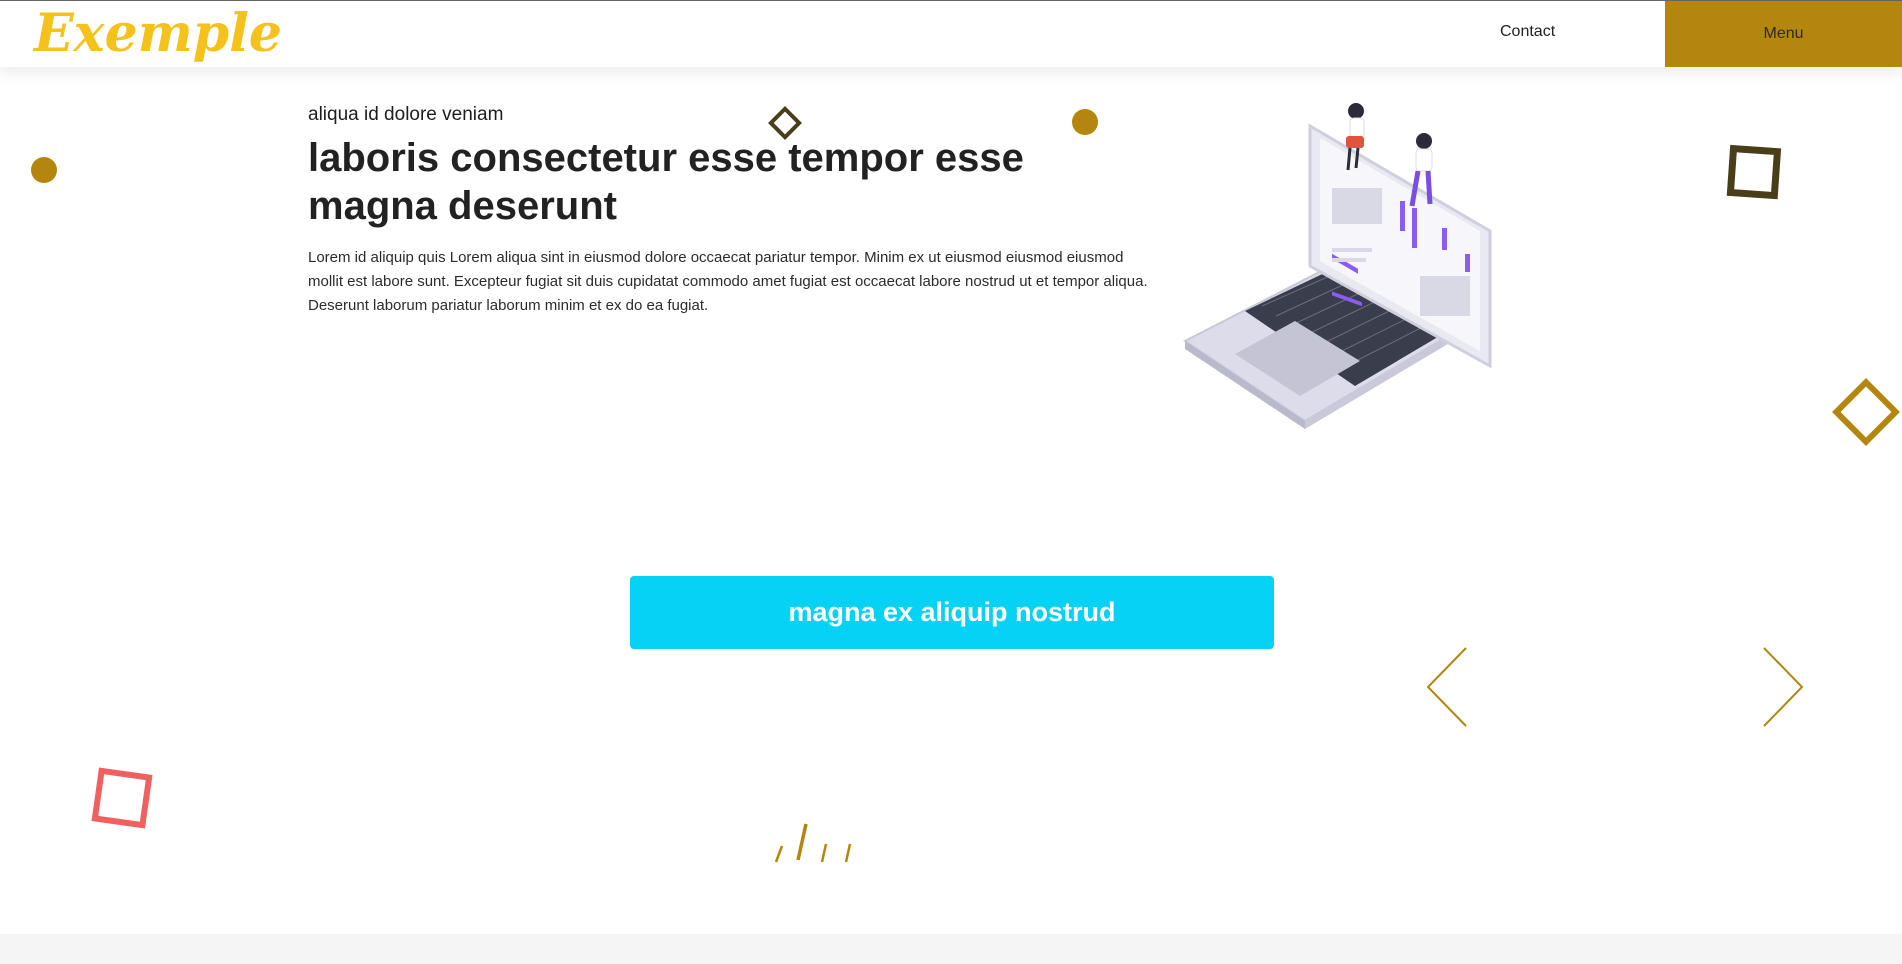 This screenshot has width=1902, height=964. I want to click on nav-contact-link: Contact, so click(1527, 32).